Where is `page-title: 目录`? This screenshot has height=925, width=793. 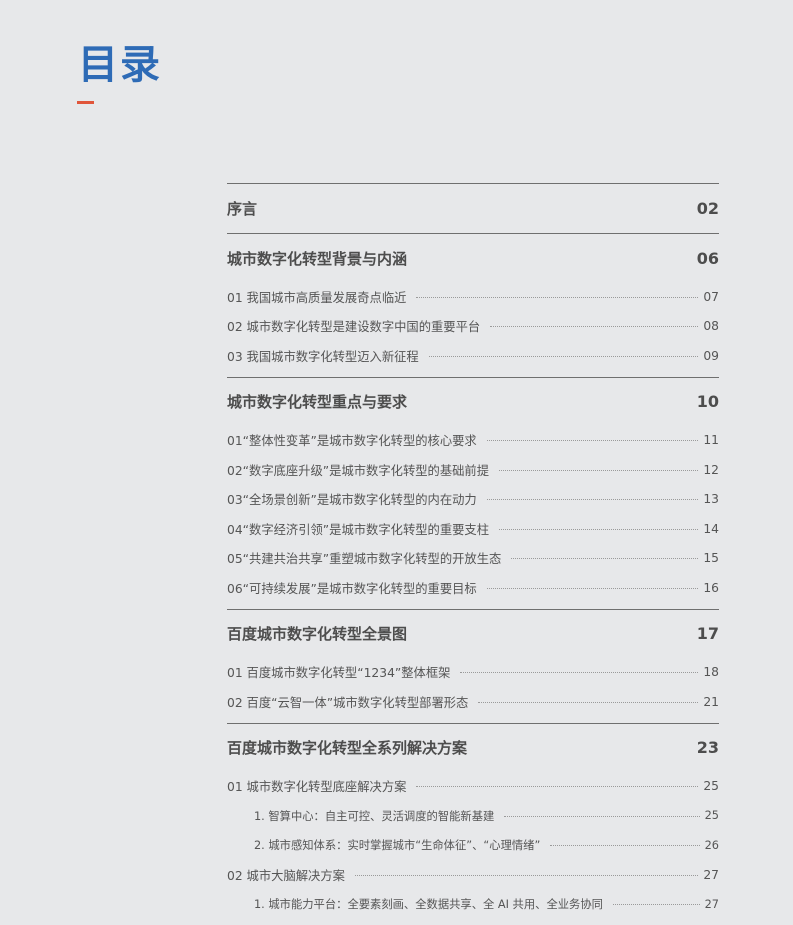
page-title: 目录 is located at coordinates (120, 65).